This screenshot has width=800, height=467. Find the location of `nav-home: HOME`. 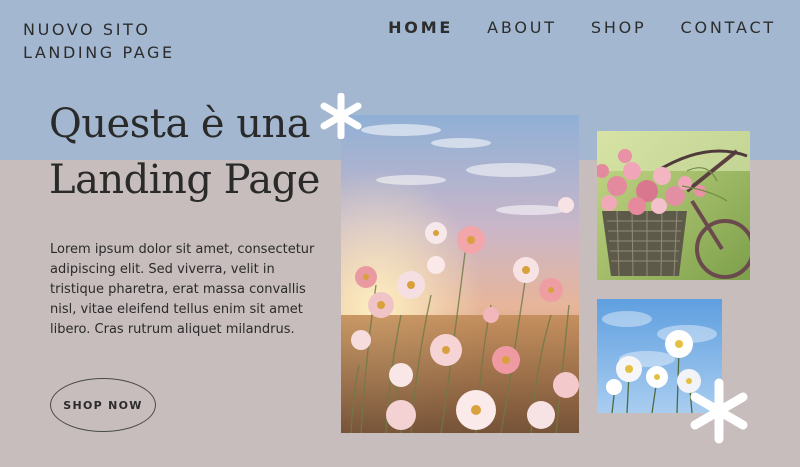

nav-home: HOME is located at coordinates (420, 27).